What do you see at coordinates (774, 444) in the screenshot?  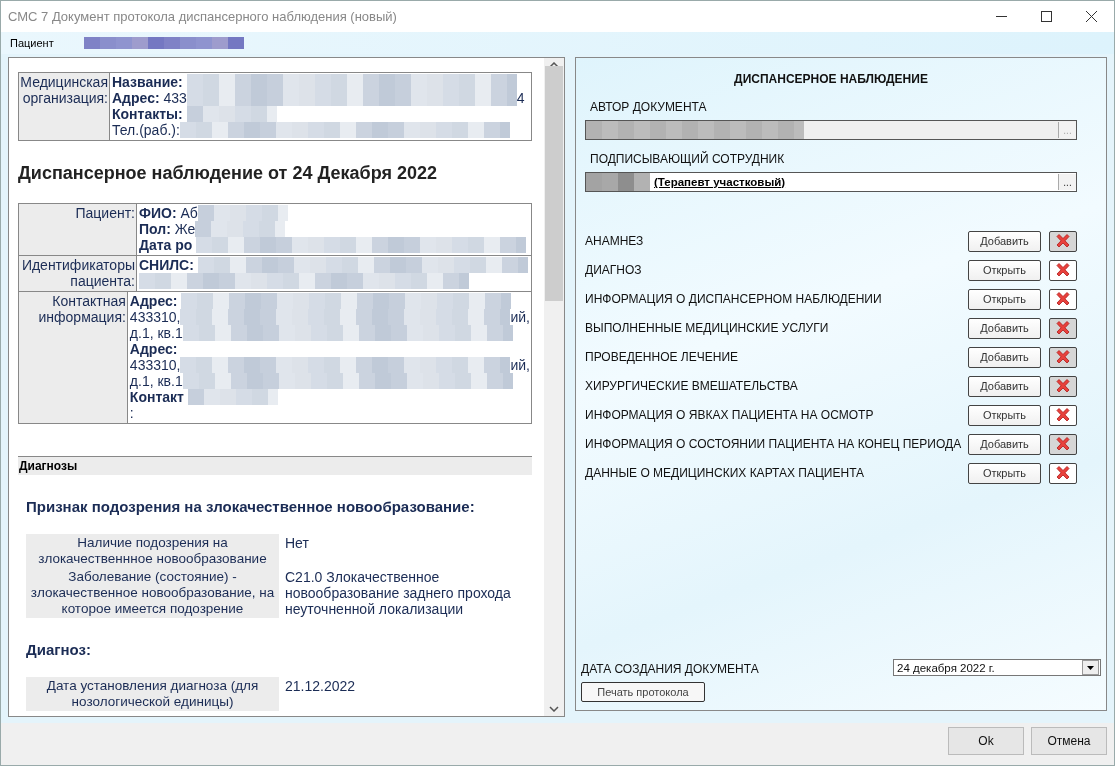 I see `section-label: ИНФОРМАЦИЯ О СОСТОЯНИИ ПАЦИЕНТА НА КОНЕЦ ПЕРИОДА` at bounding box center [774, 444].